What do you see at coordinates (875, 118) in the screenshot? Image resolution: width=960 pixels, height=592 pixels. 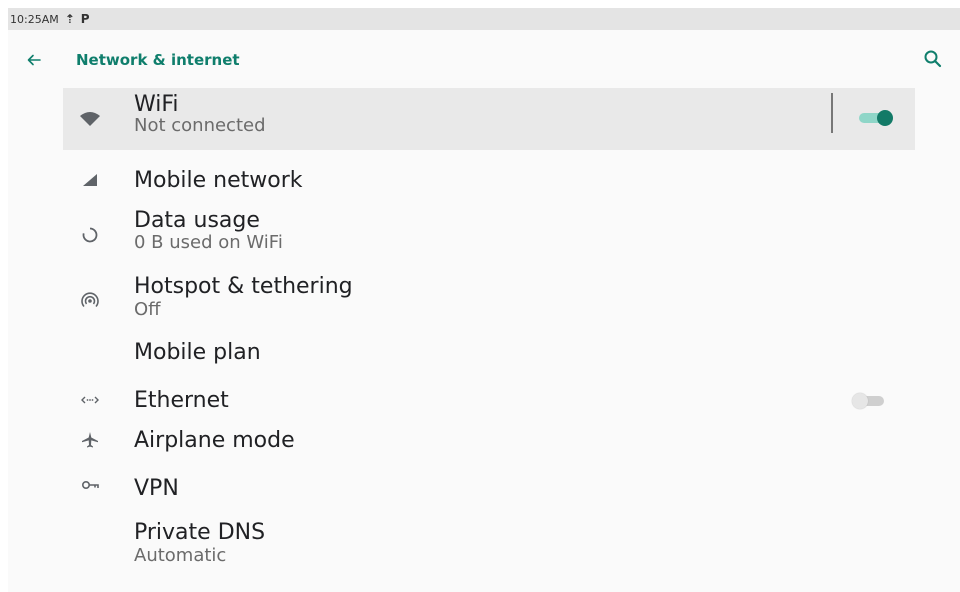 I see `wifi-toggle` at bounding box center [875, 118].